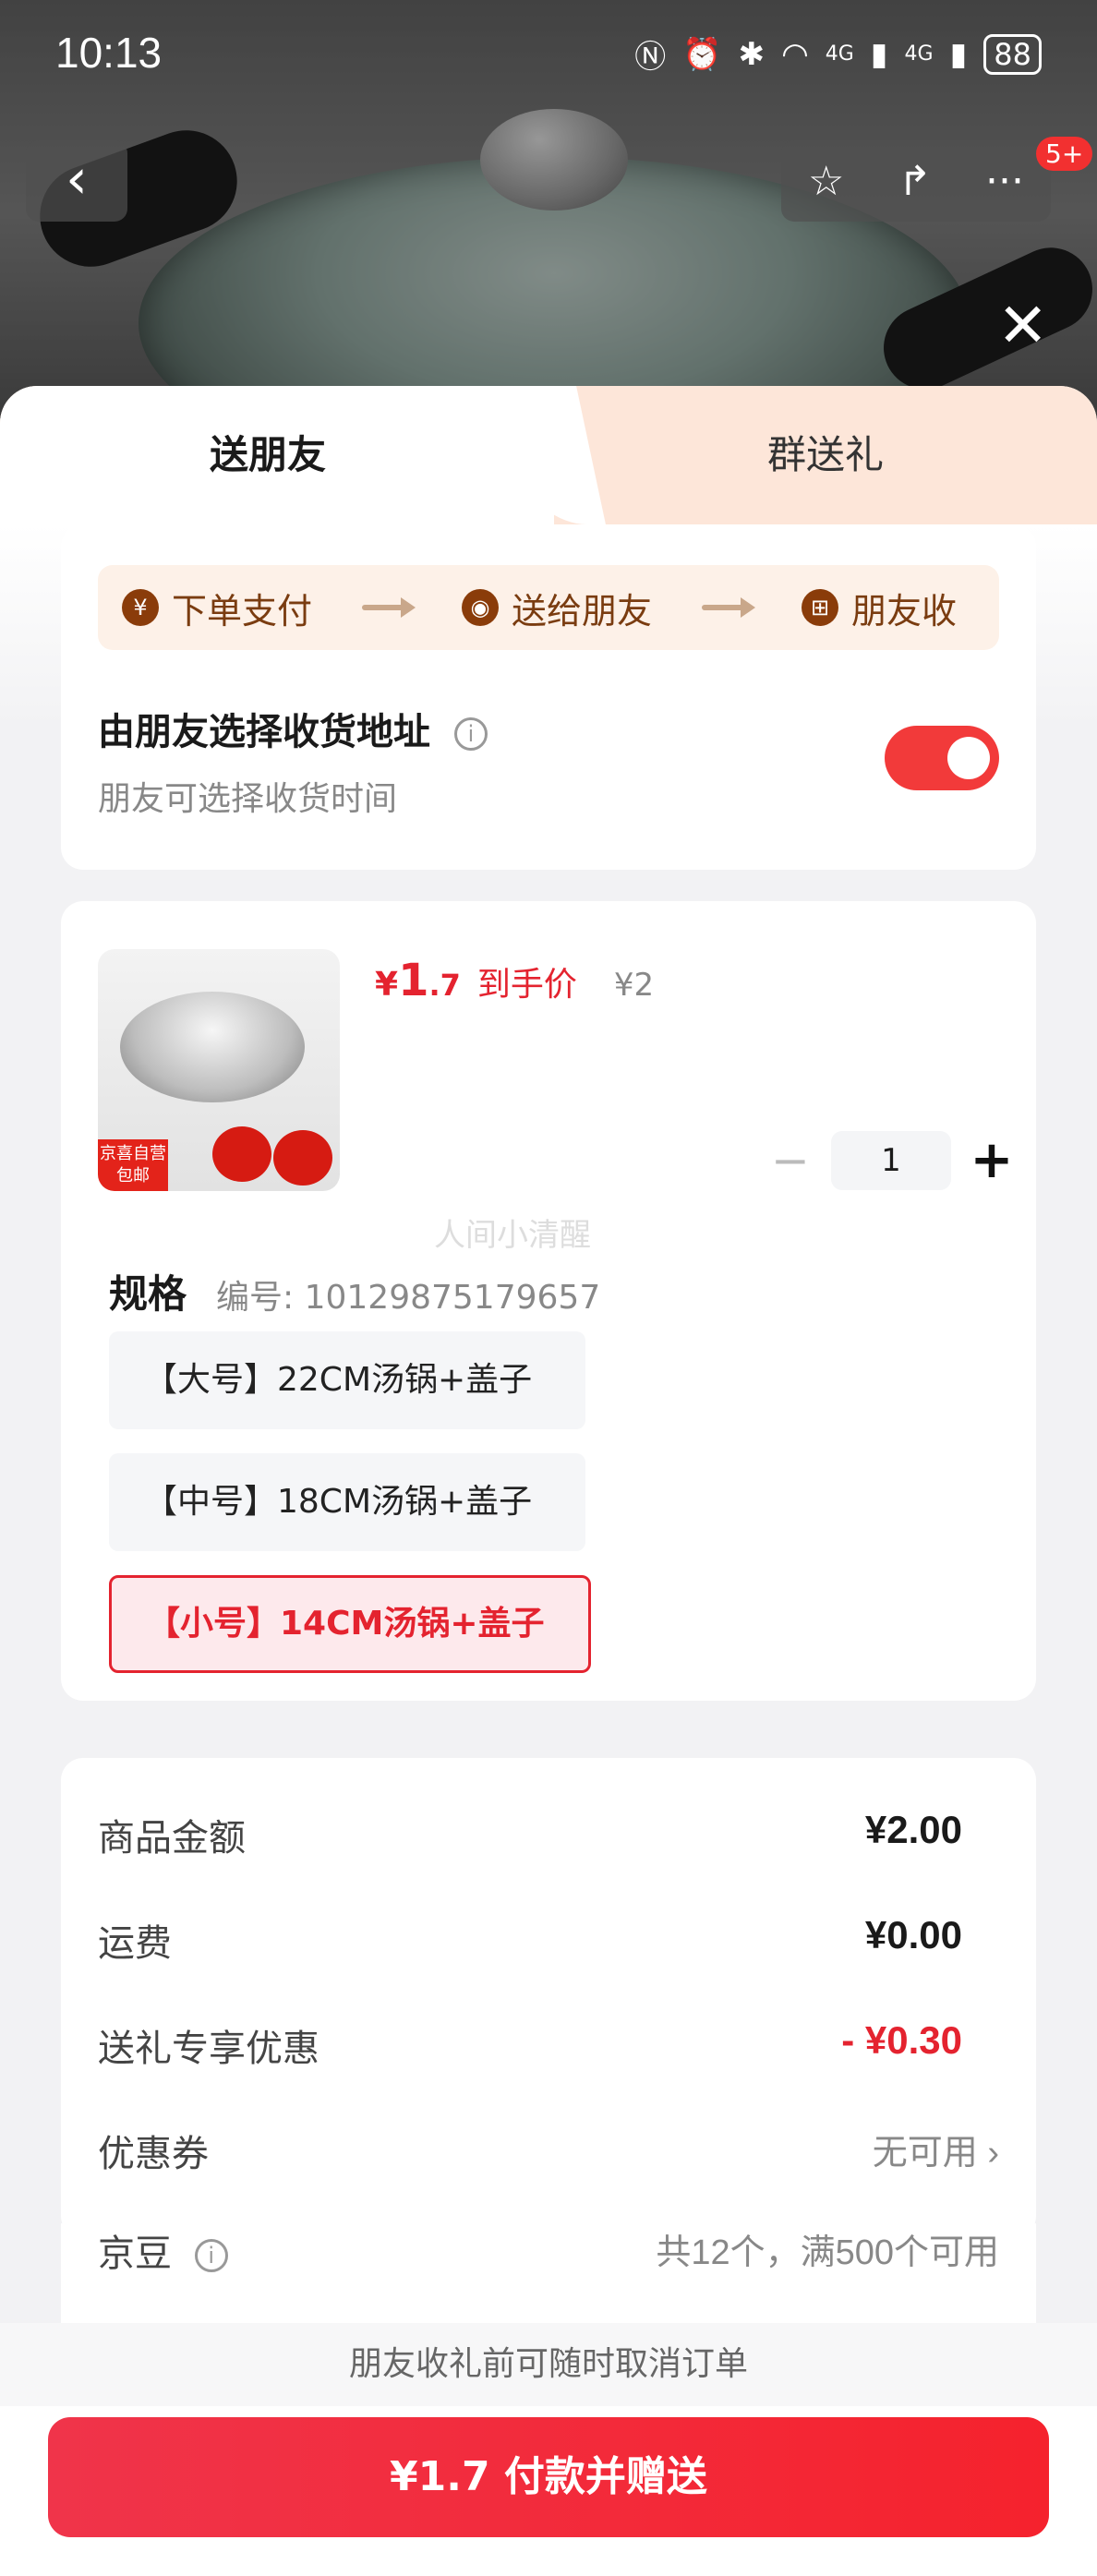 This screenshot has height=2576, width=1097. I want to click on summary-label: 京豆 i, so click(163, 2250).